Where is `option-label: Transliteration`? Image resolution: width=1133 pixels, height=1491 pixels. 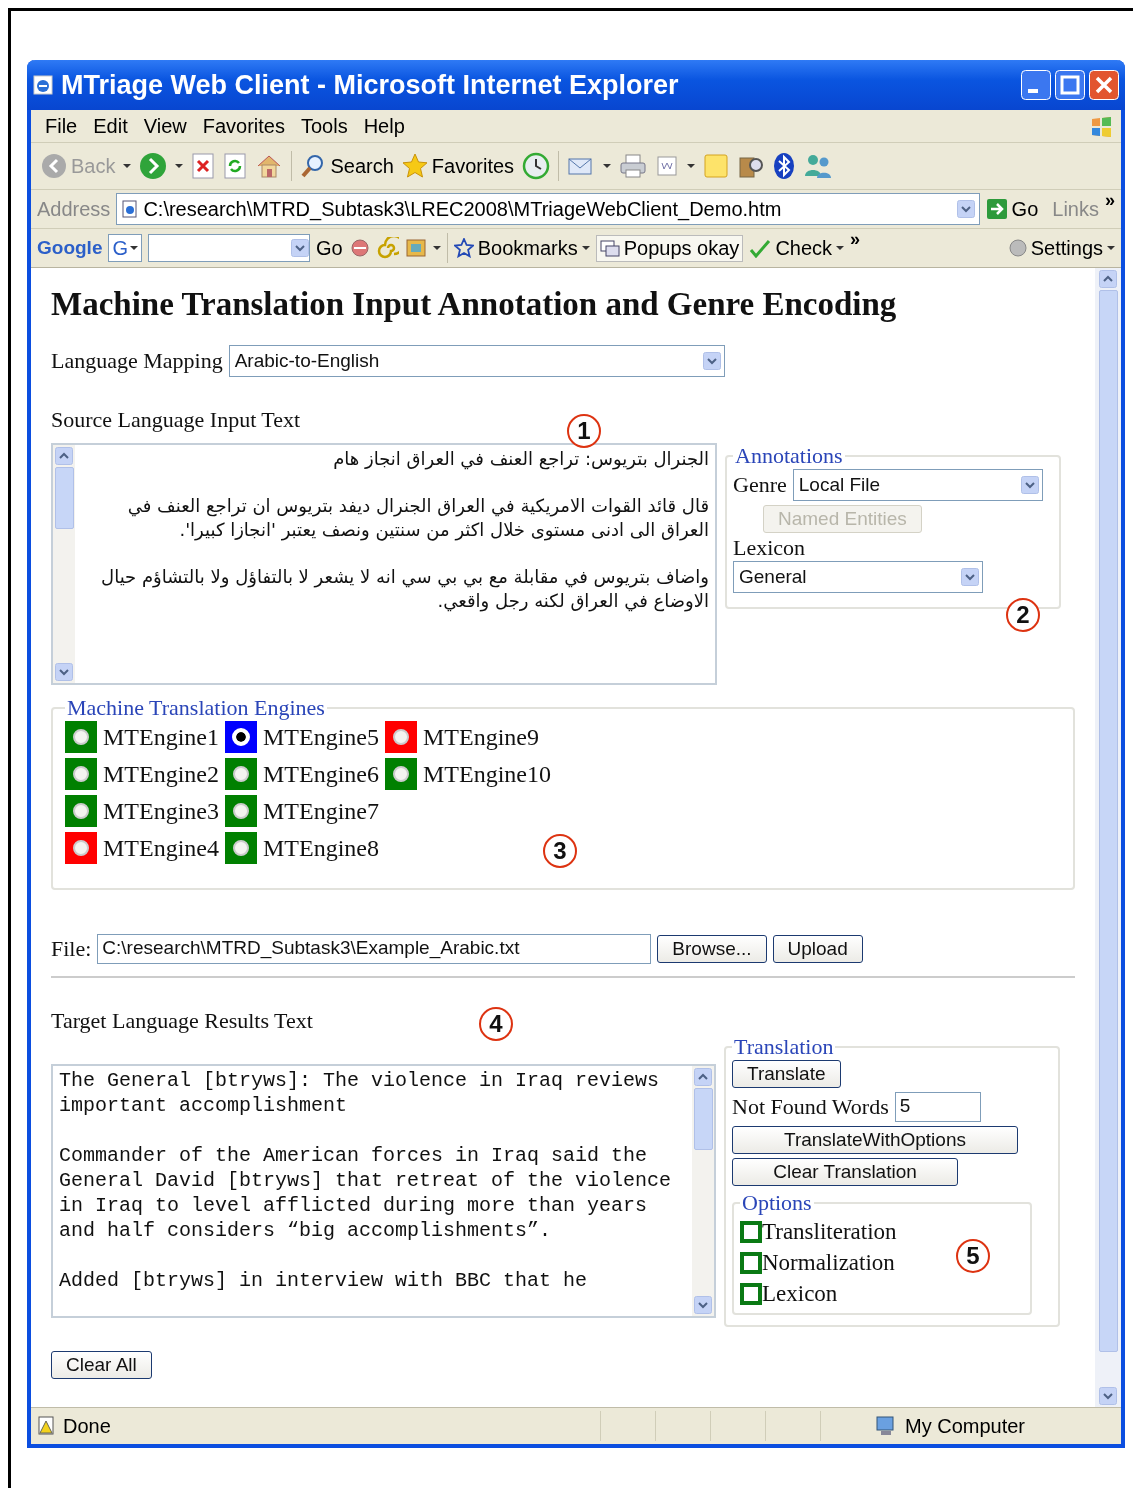
option-label: Transliteration is located at coordinates (829, 1231).